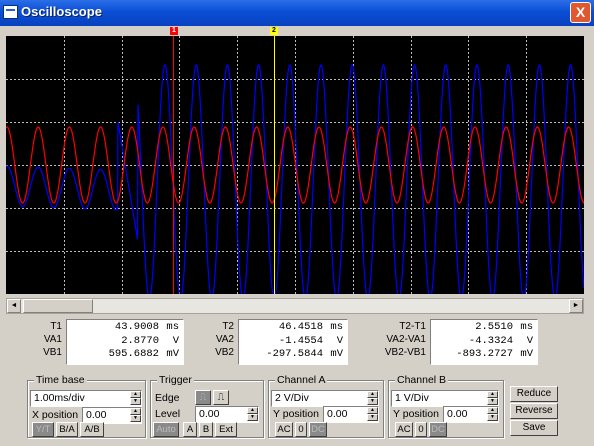  I want to click on channel-b-zero-button: 0, so click(421, 429).